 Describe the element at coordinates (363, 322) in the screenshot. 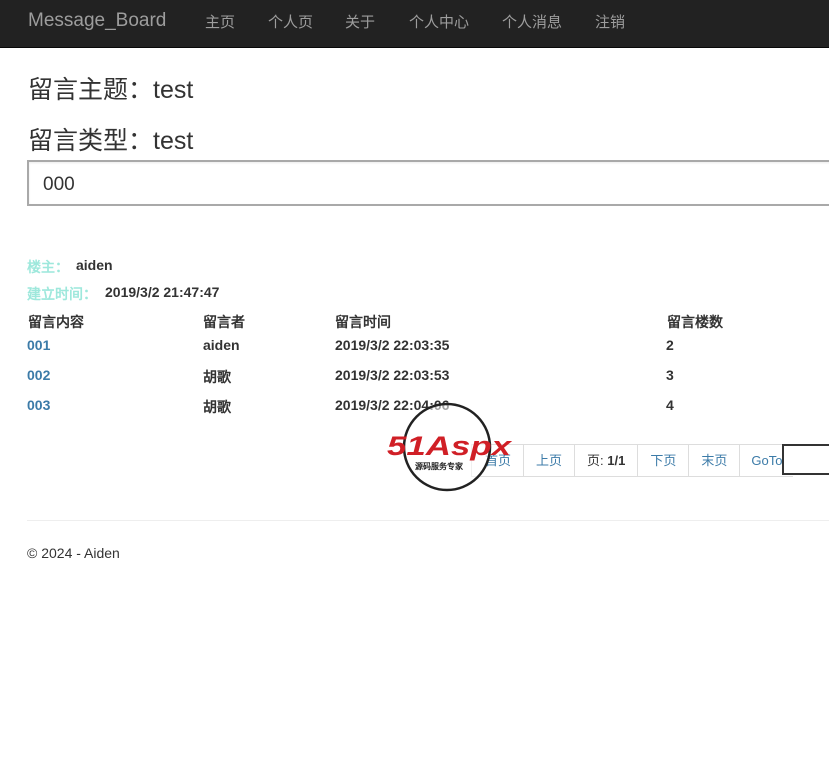

I see `header-time: 留言时间` at that location.